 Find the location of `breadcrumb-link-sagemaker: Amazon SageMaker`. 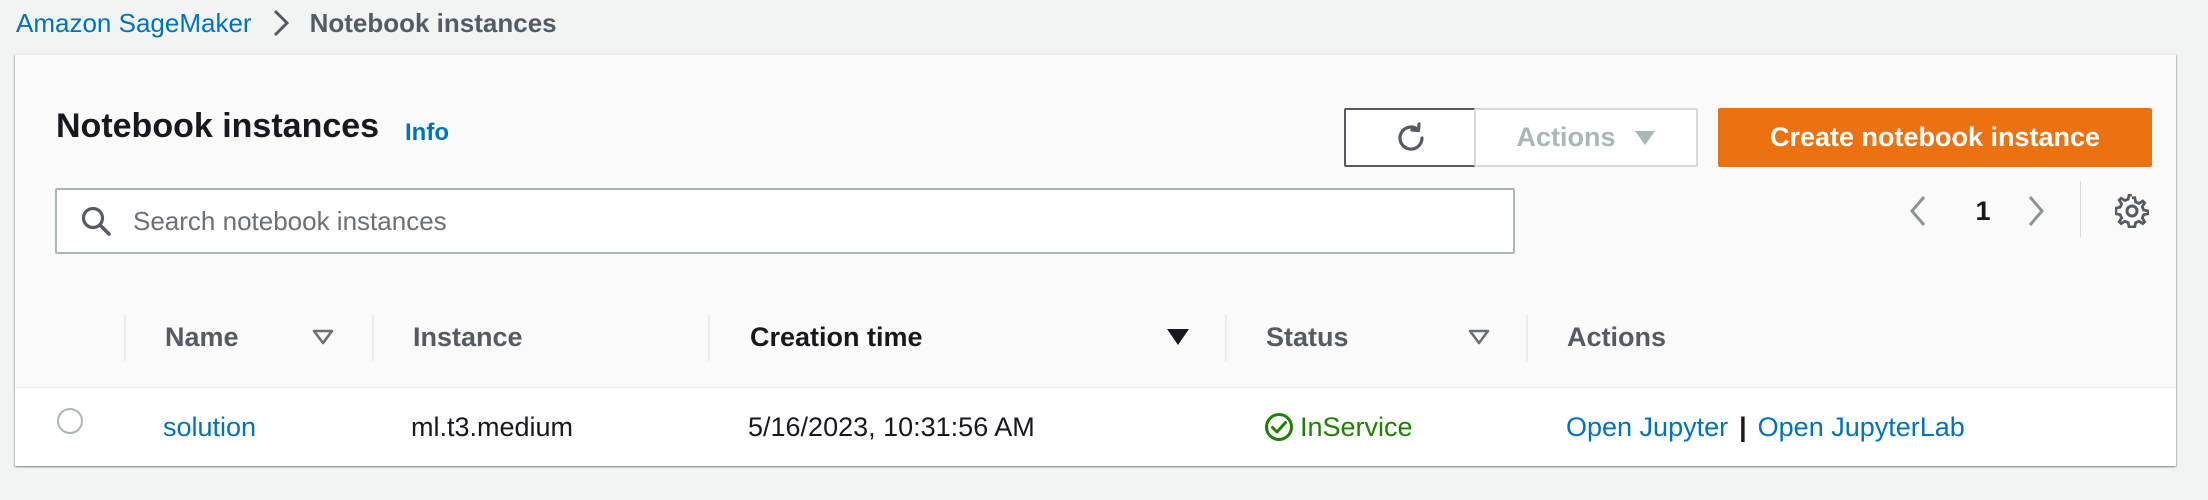

breadcrumb-link-sagemaker: Amazon SageMaker is located at coordinates (134, 23).